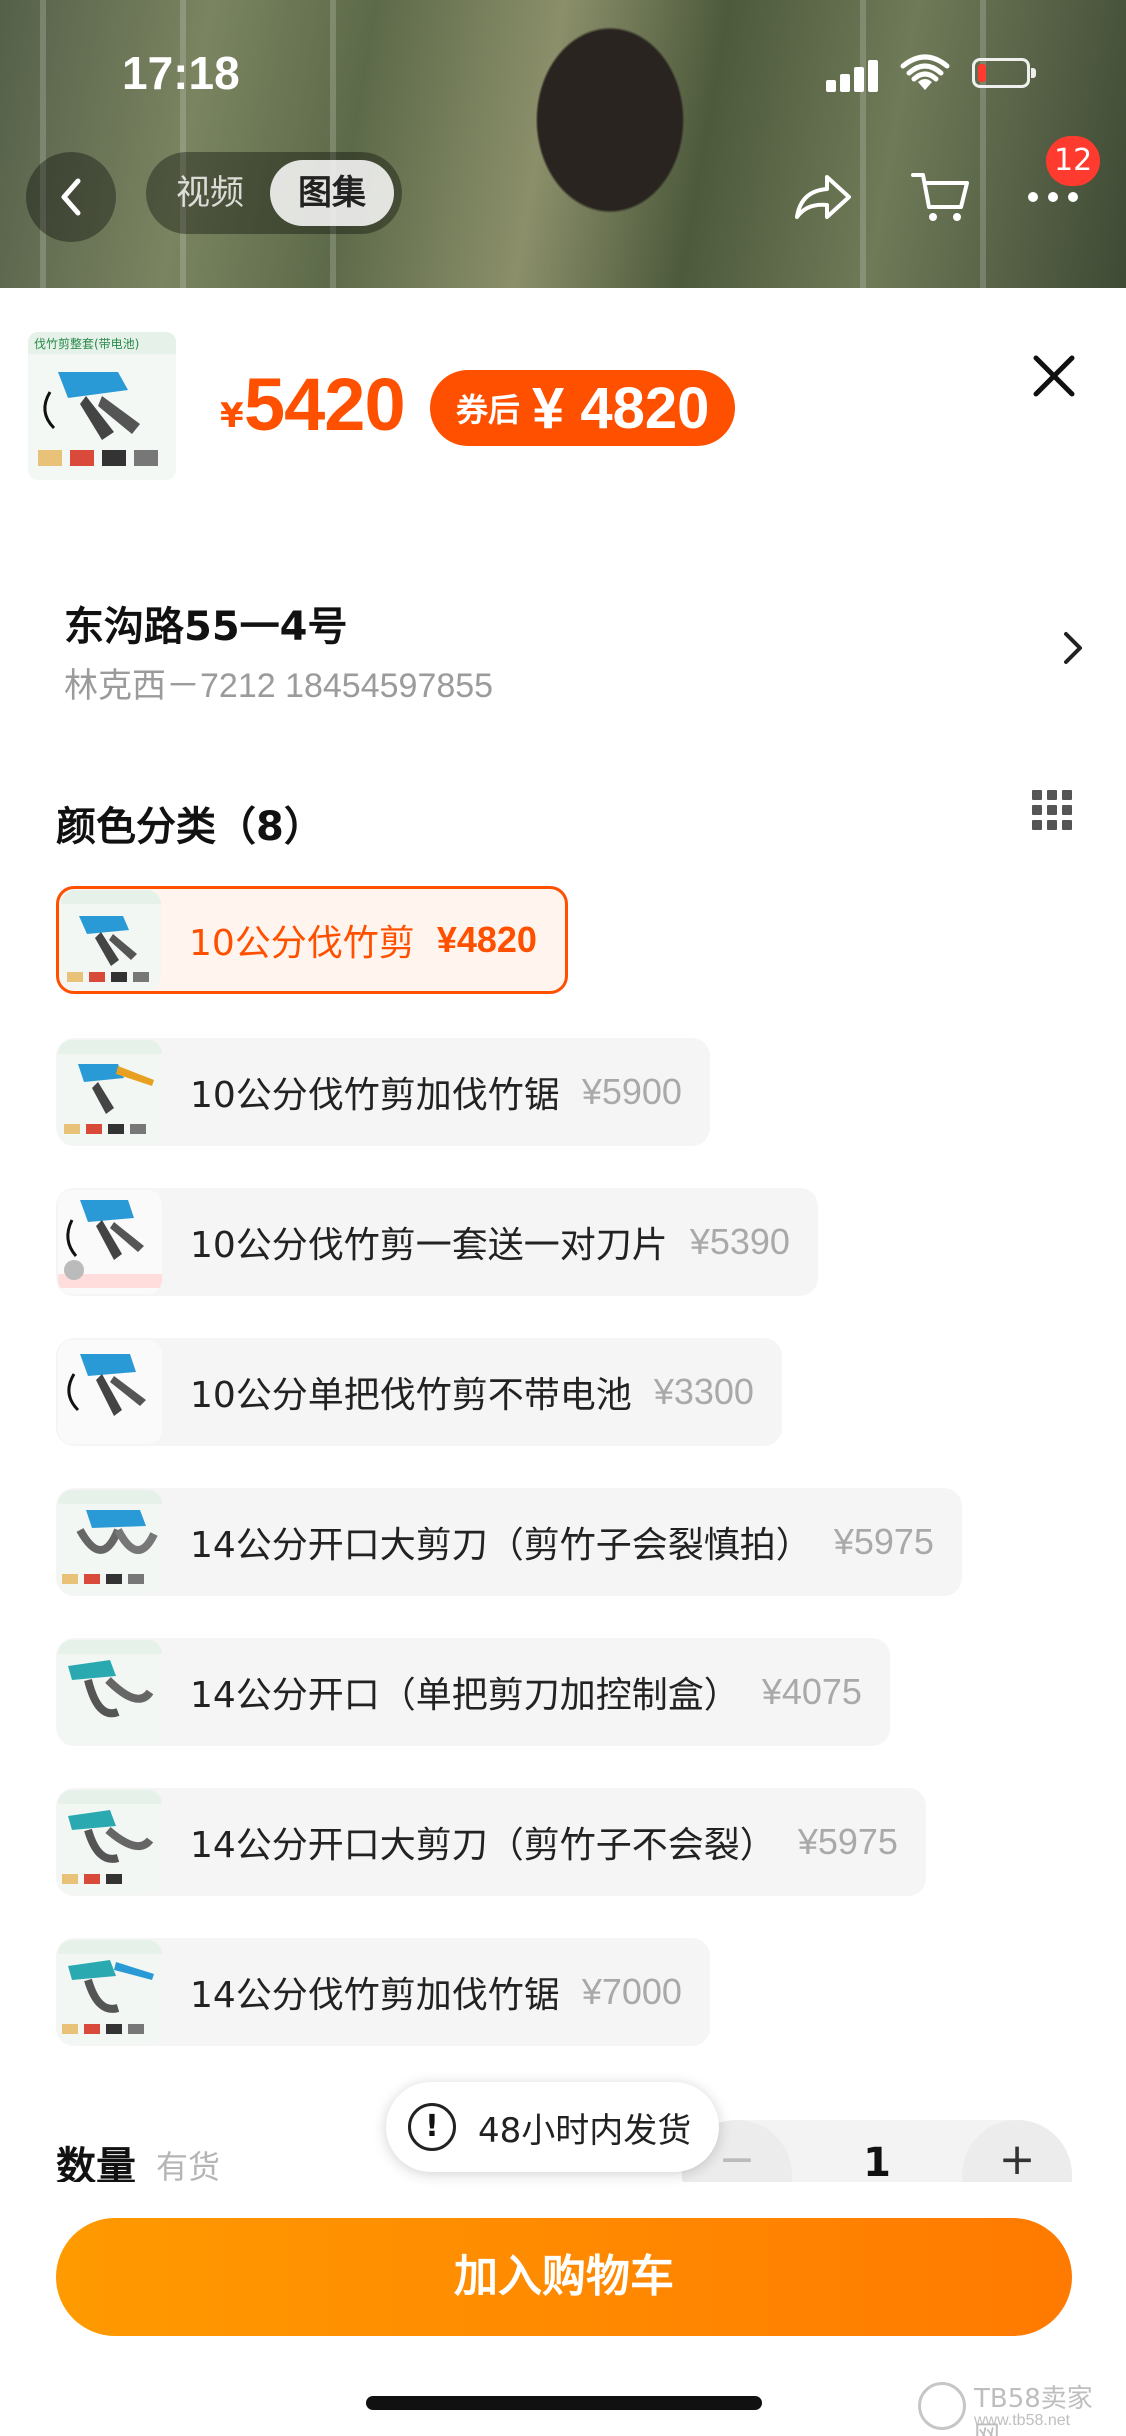 Image resolution: width=1126 pixels, height=2436 pixels. Describe the element at coordinates (1052, 810) in the screenshot. I see `grid-view-icon` at that location.